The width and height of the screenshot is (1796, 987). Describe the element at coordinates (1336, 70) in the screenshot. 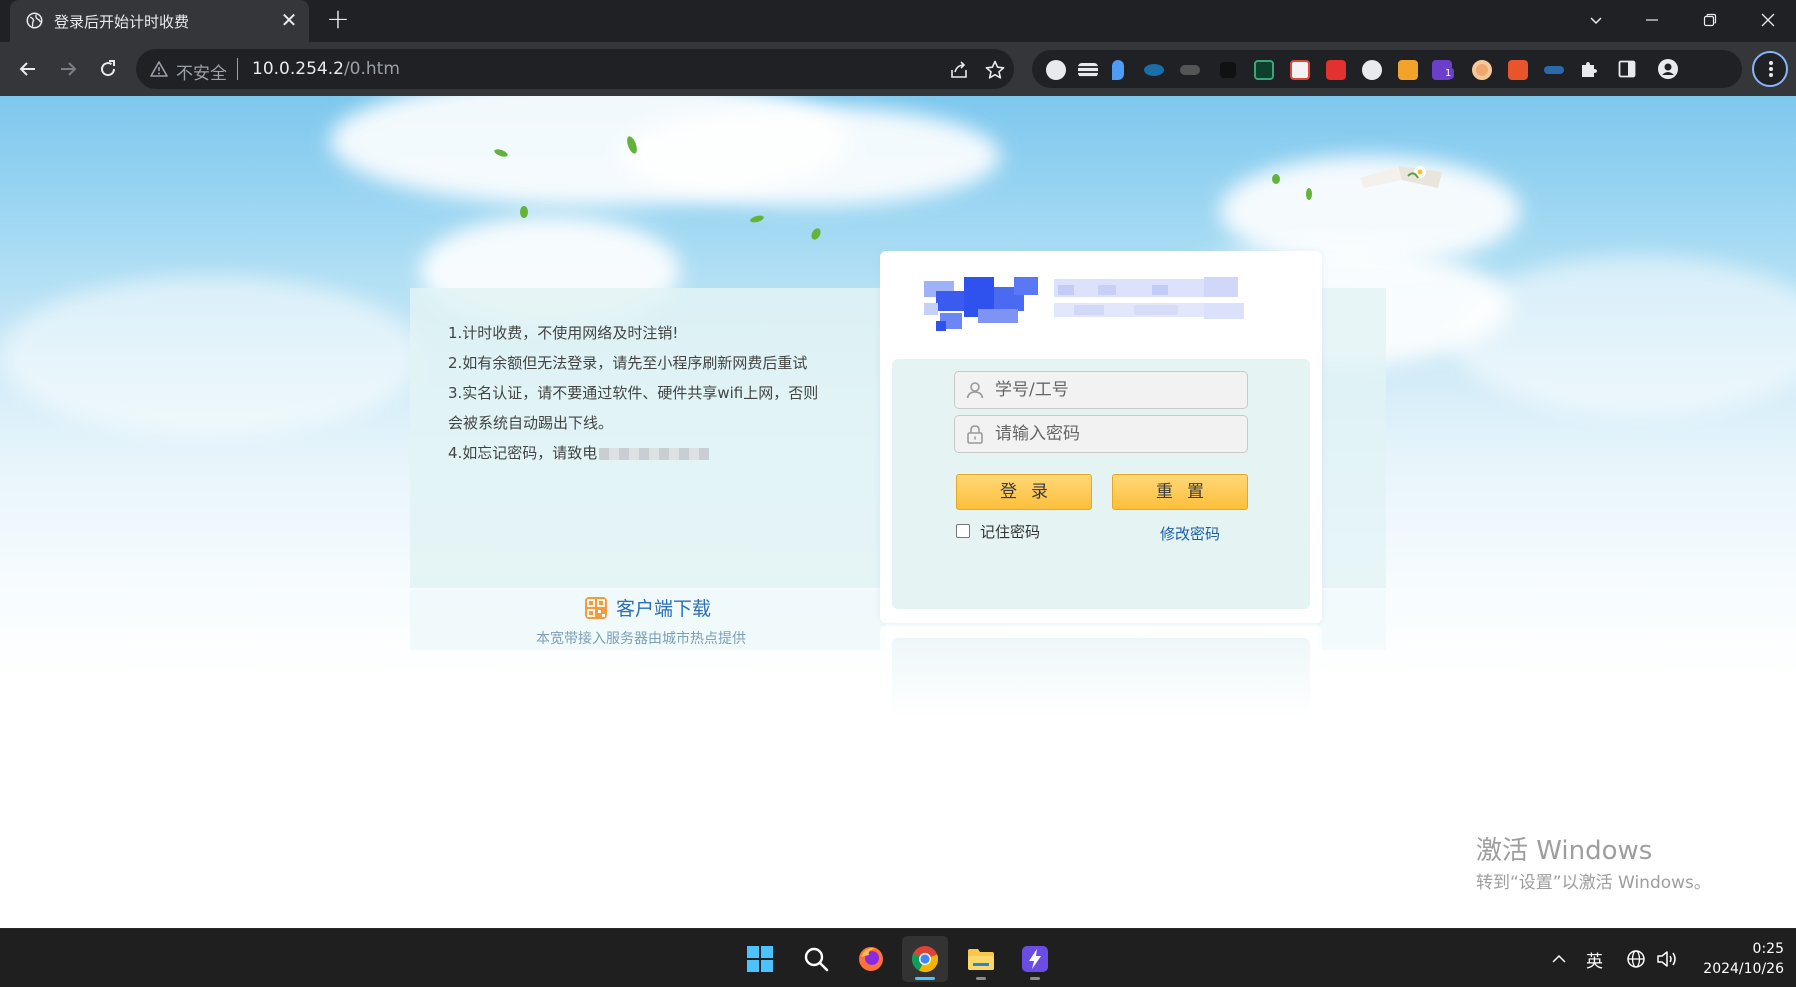

I see `extension-dice-icon` at that location.